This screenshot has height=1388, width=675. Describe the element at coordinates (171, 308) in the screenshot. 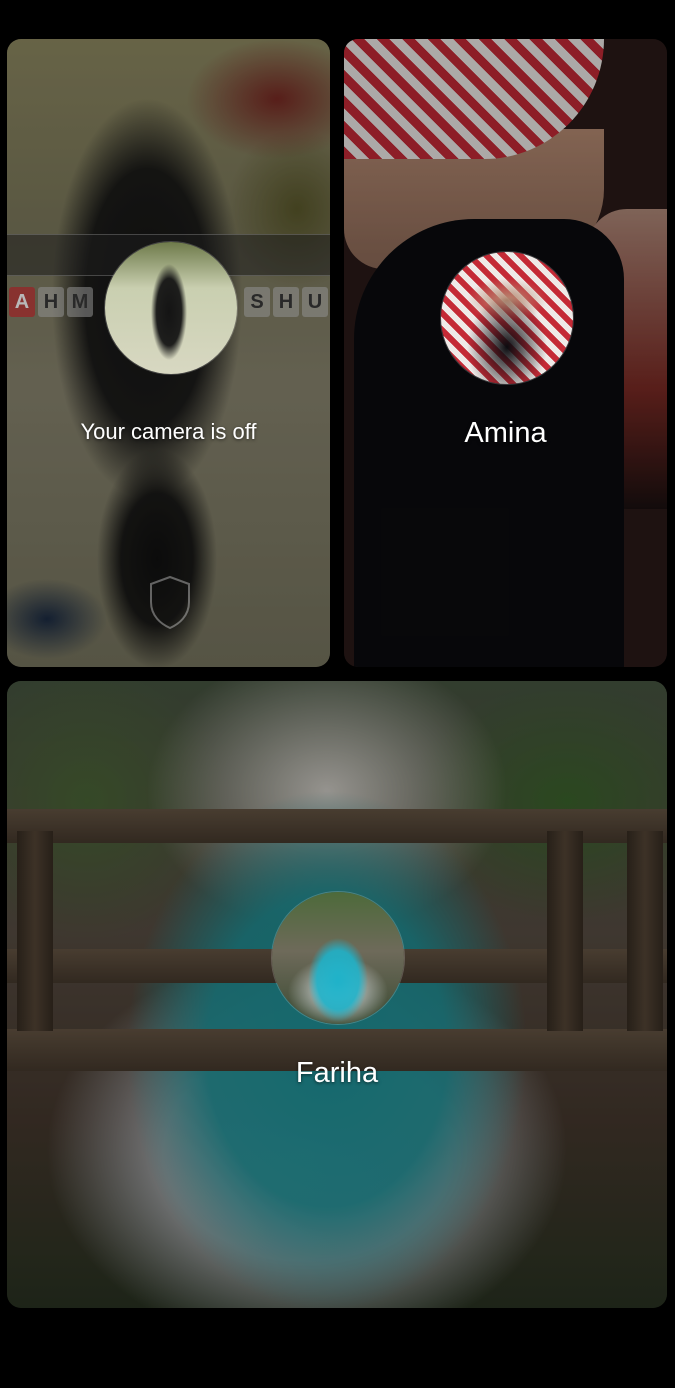

I see `self-avatar` at that location.